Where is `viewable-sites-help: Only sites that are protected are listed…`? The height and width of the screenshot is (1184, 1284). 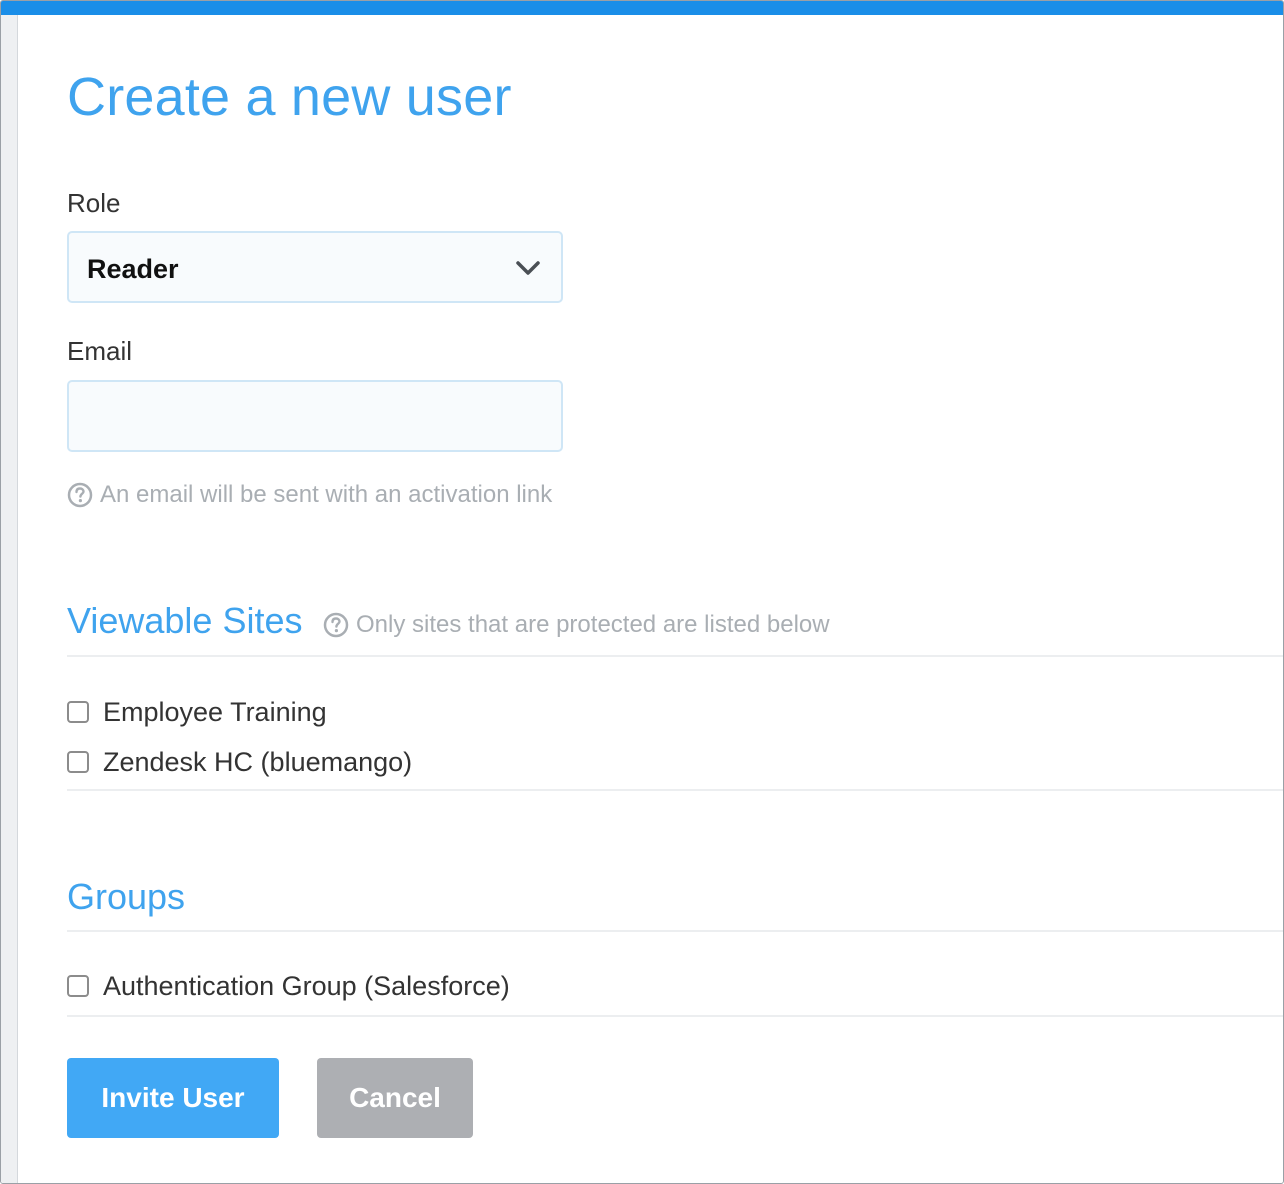 viewable-sites-help: Only sites that are protected are listed… is located at coordinates (576, 625).